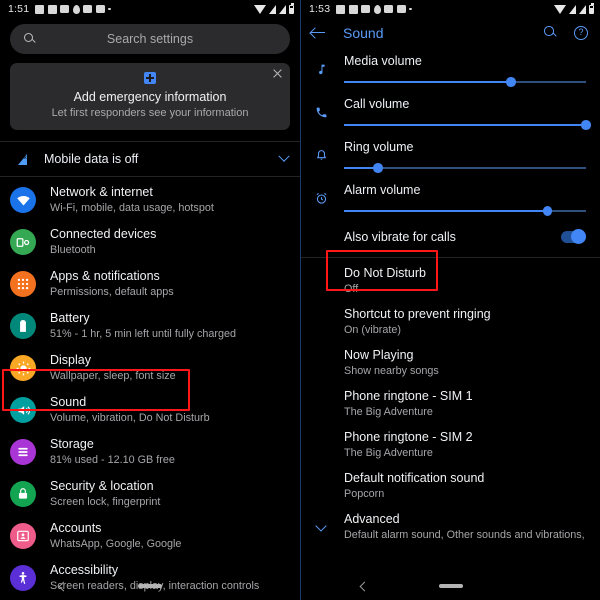  What do you see at coordinates (450, 155) in the screenshot?
I see `slider-row-ring: Ring volume` at bounding box center [450, 155].